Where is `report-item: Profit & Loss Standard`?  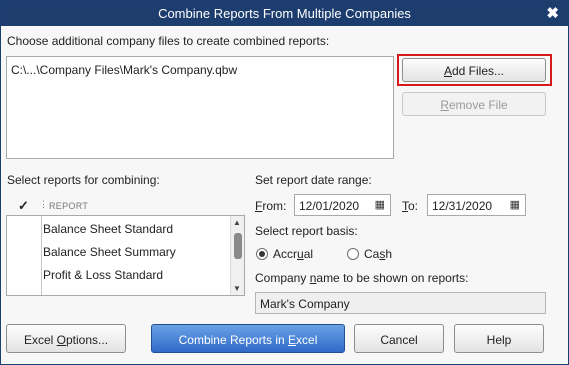 report-item: Profit & Loss Standard is located at coordinates (103, 275).